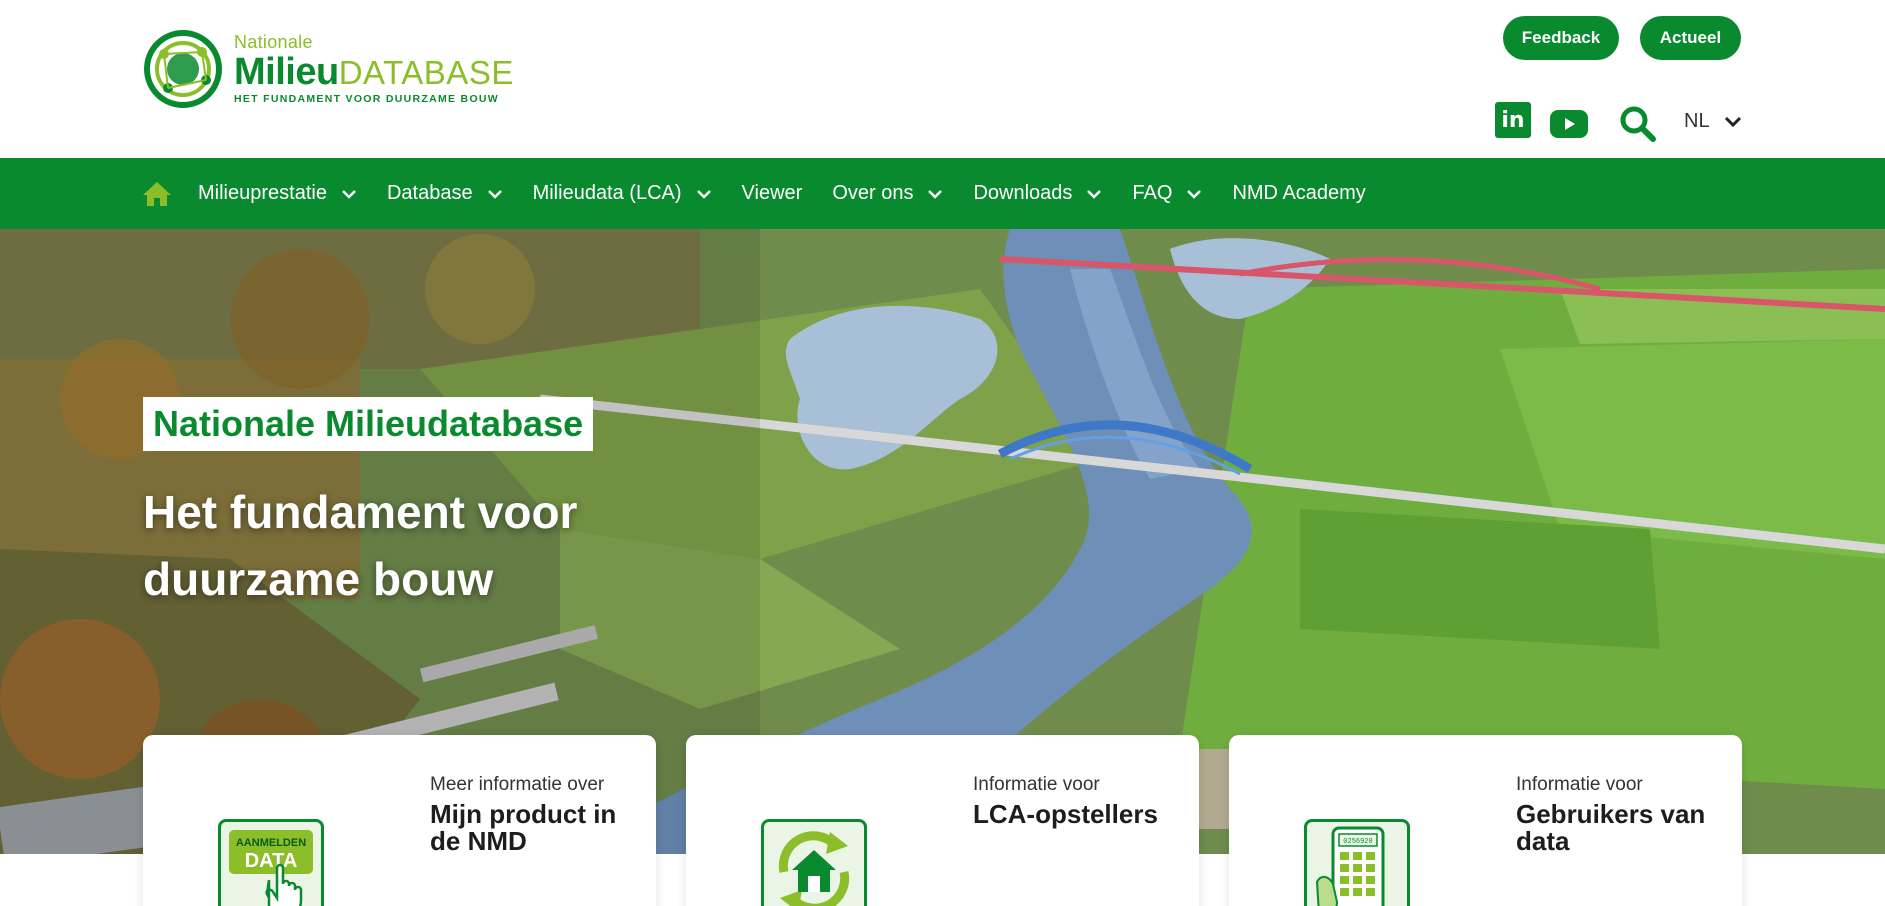  I want to click on hero-title-box: Nationale Milieudatabase, so click(368, 424).